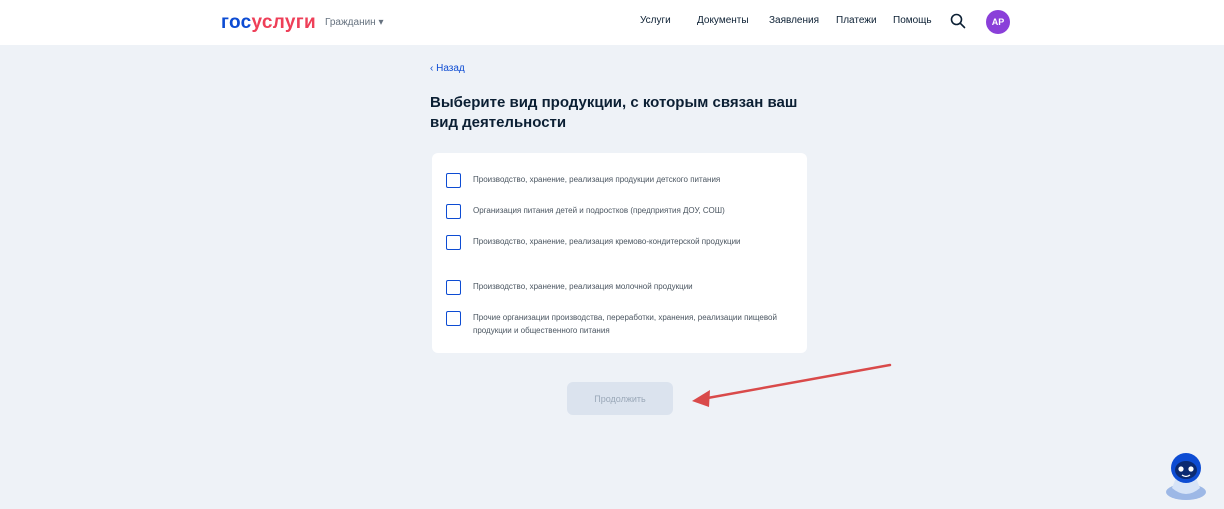 The image size is (1224, 509). I want to click on logo-part-uslugi: услуги, so click(283, 22).